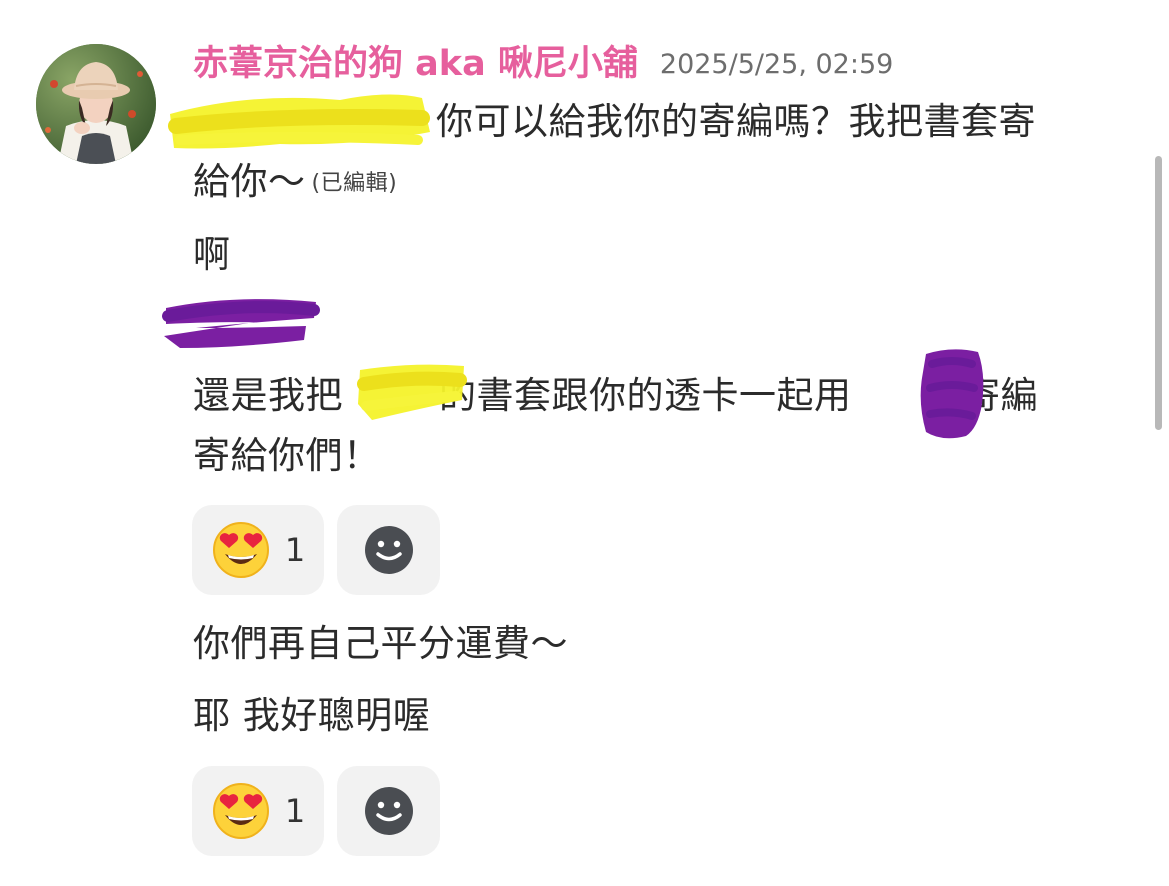  I want to click on message-2: 啊, so click(212, 254).